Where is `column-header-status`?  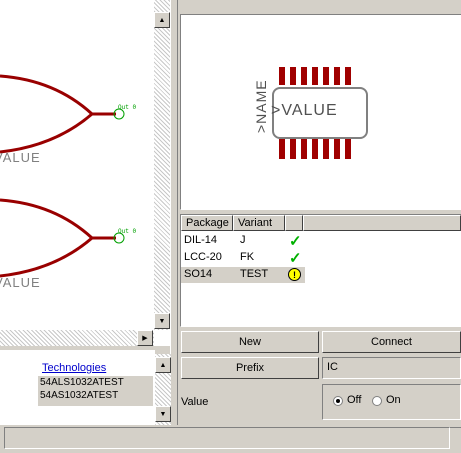 column-header-status is located at coordinates (294, 223).